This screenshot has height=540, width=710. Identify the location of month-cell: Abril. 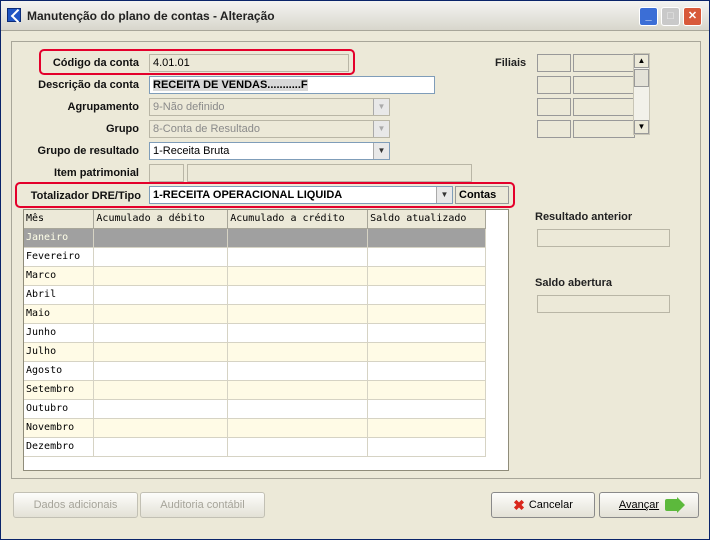
(59, 295).